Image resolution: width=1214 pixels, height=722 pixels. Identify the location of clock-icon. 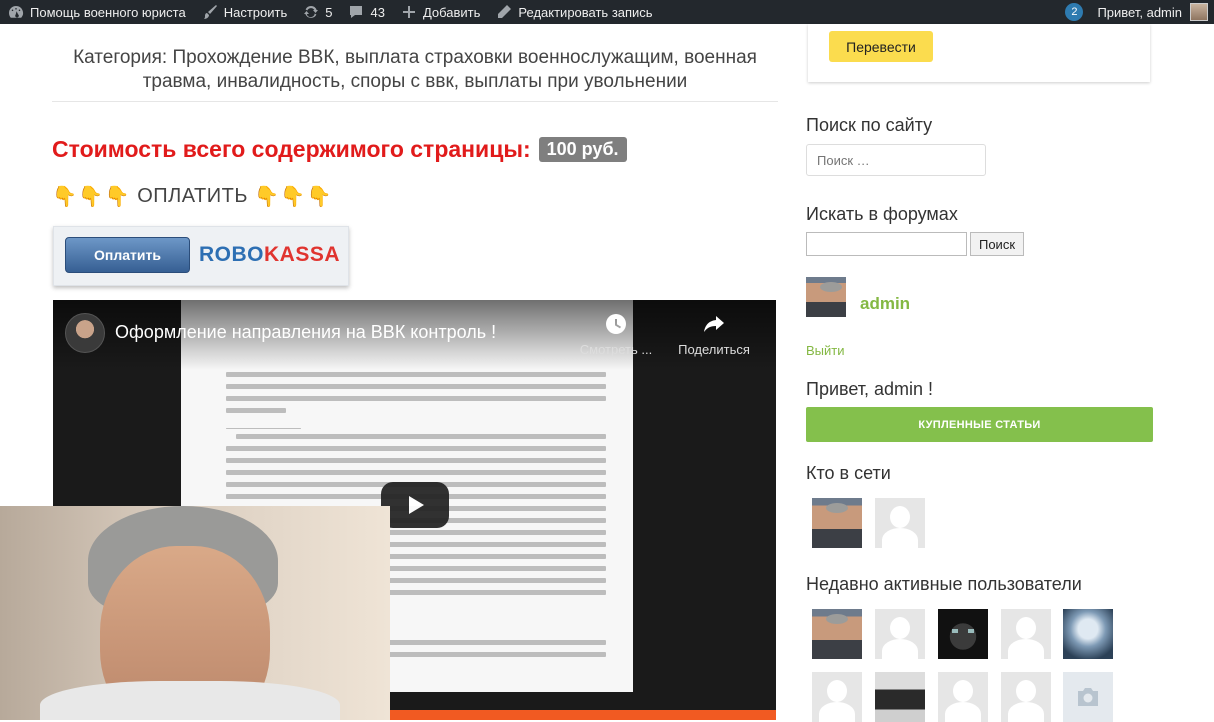
(616, 324).